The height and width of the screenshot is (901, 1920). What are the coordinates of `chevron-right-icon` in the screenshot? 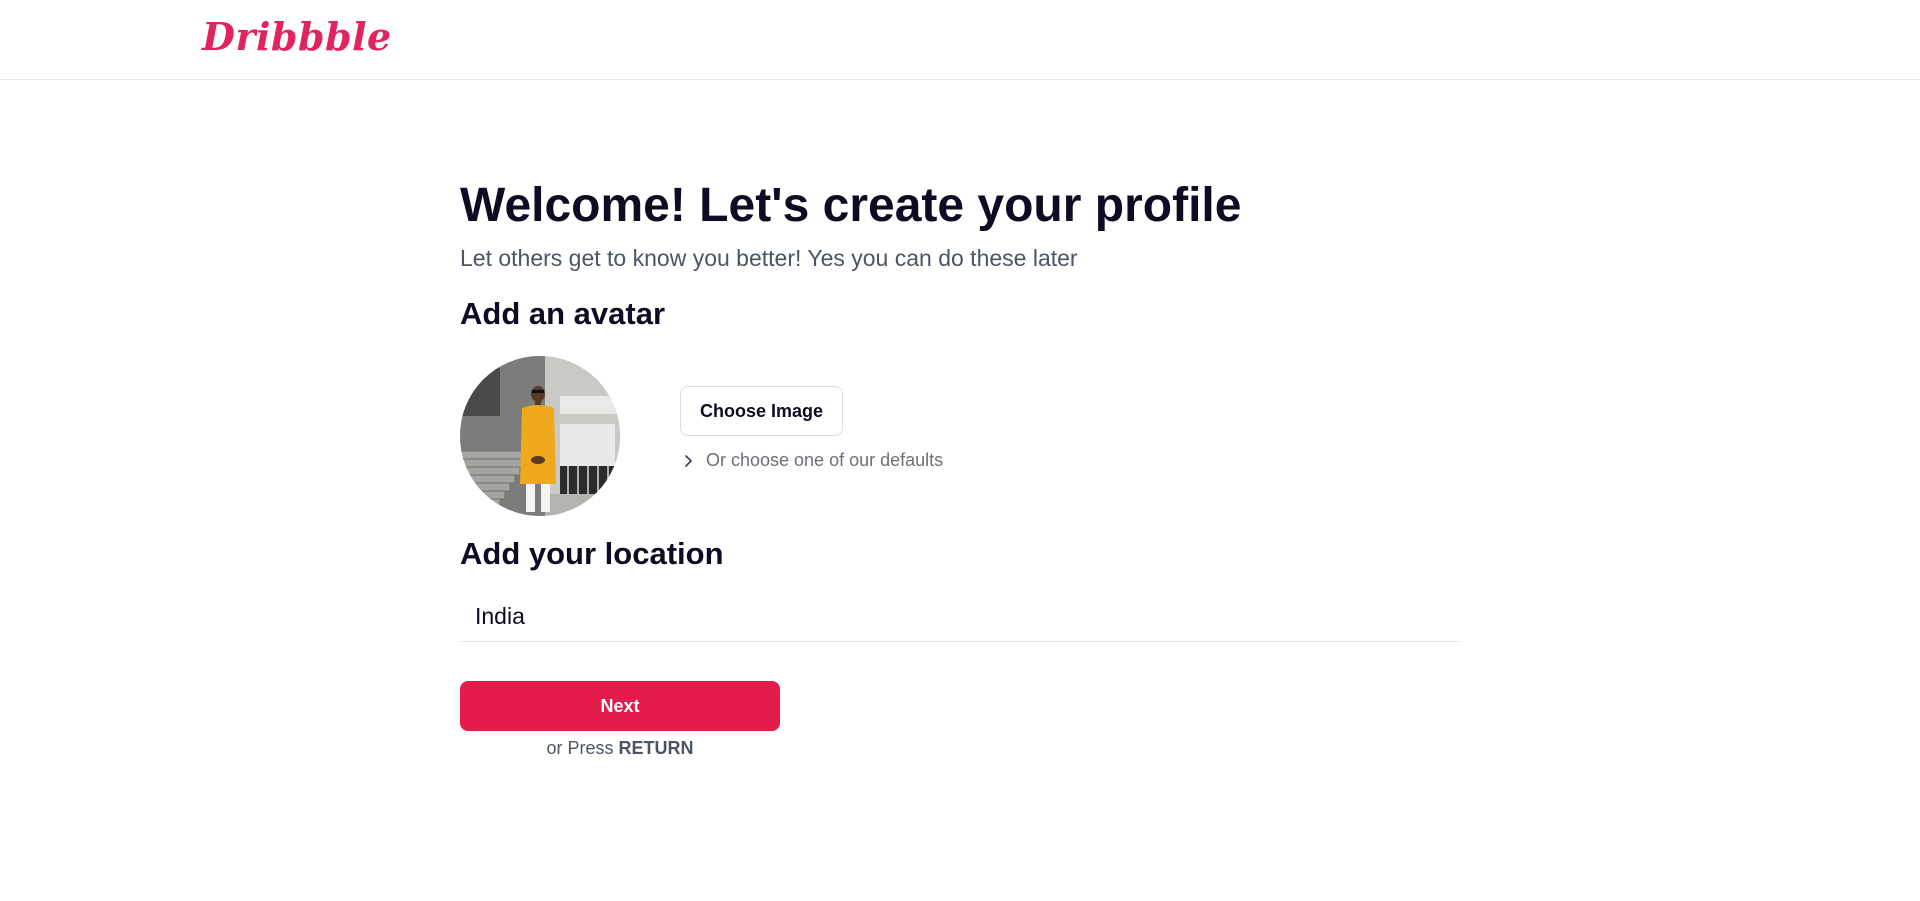 It's located at (688, 460).